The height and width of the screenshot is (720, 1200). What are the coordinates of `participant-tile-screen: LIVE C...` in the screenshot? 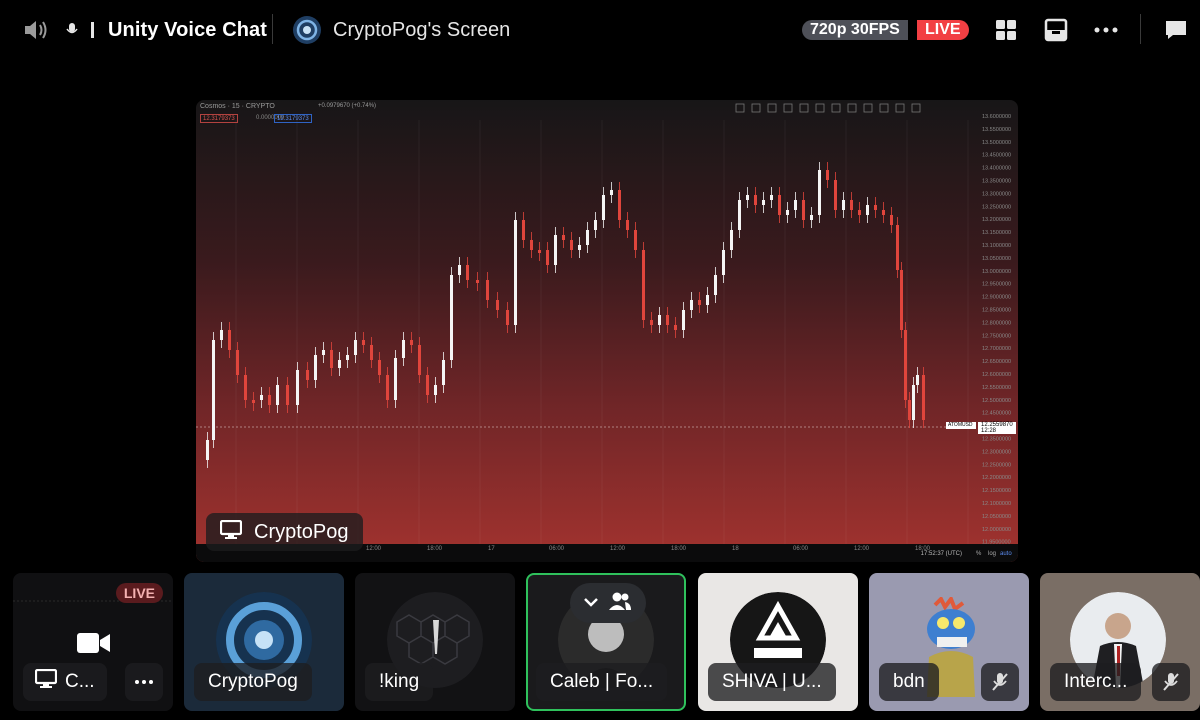 It's located at (93, 642).